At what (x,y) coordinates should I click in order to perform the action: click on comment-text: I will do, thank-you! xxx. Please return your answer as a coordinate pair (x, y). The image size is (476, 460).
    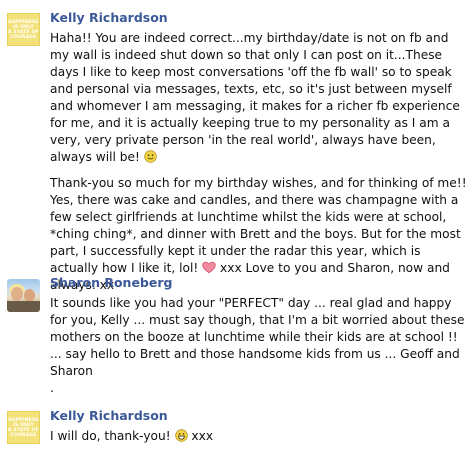
    Looking at the image, I should click on (260, 436).